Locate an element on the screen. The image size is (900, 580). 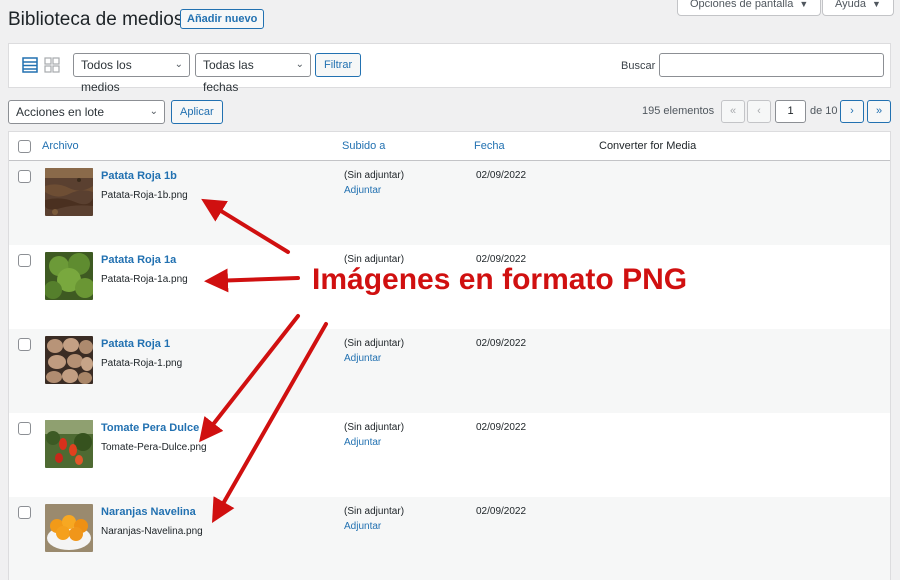
media-filename: Tomate-Pera-Dulce.png is located at coordinates (154, 447).